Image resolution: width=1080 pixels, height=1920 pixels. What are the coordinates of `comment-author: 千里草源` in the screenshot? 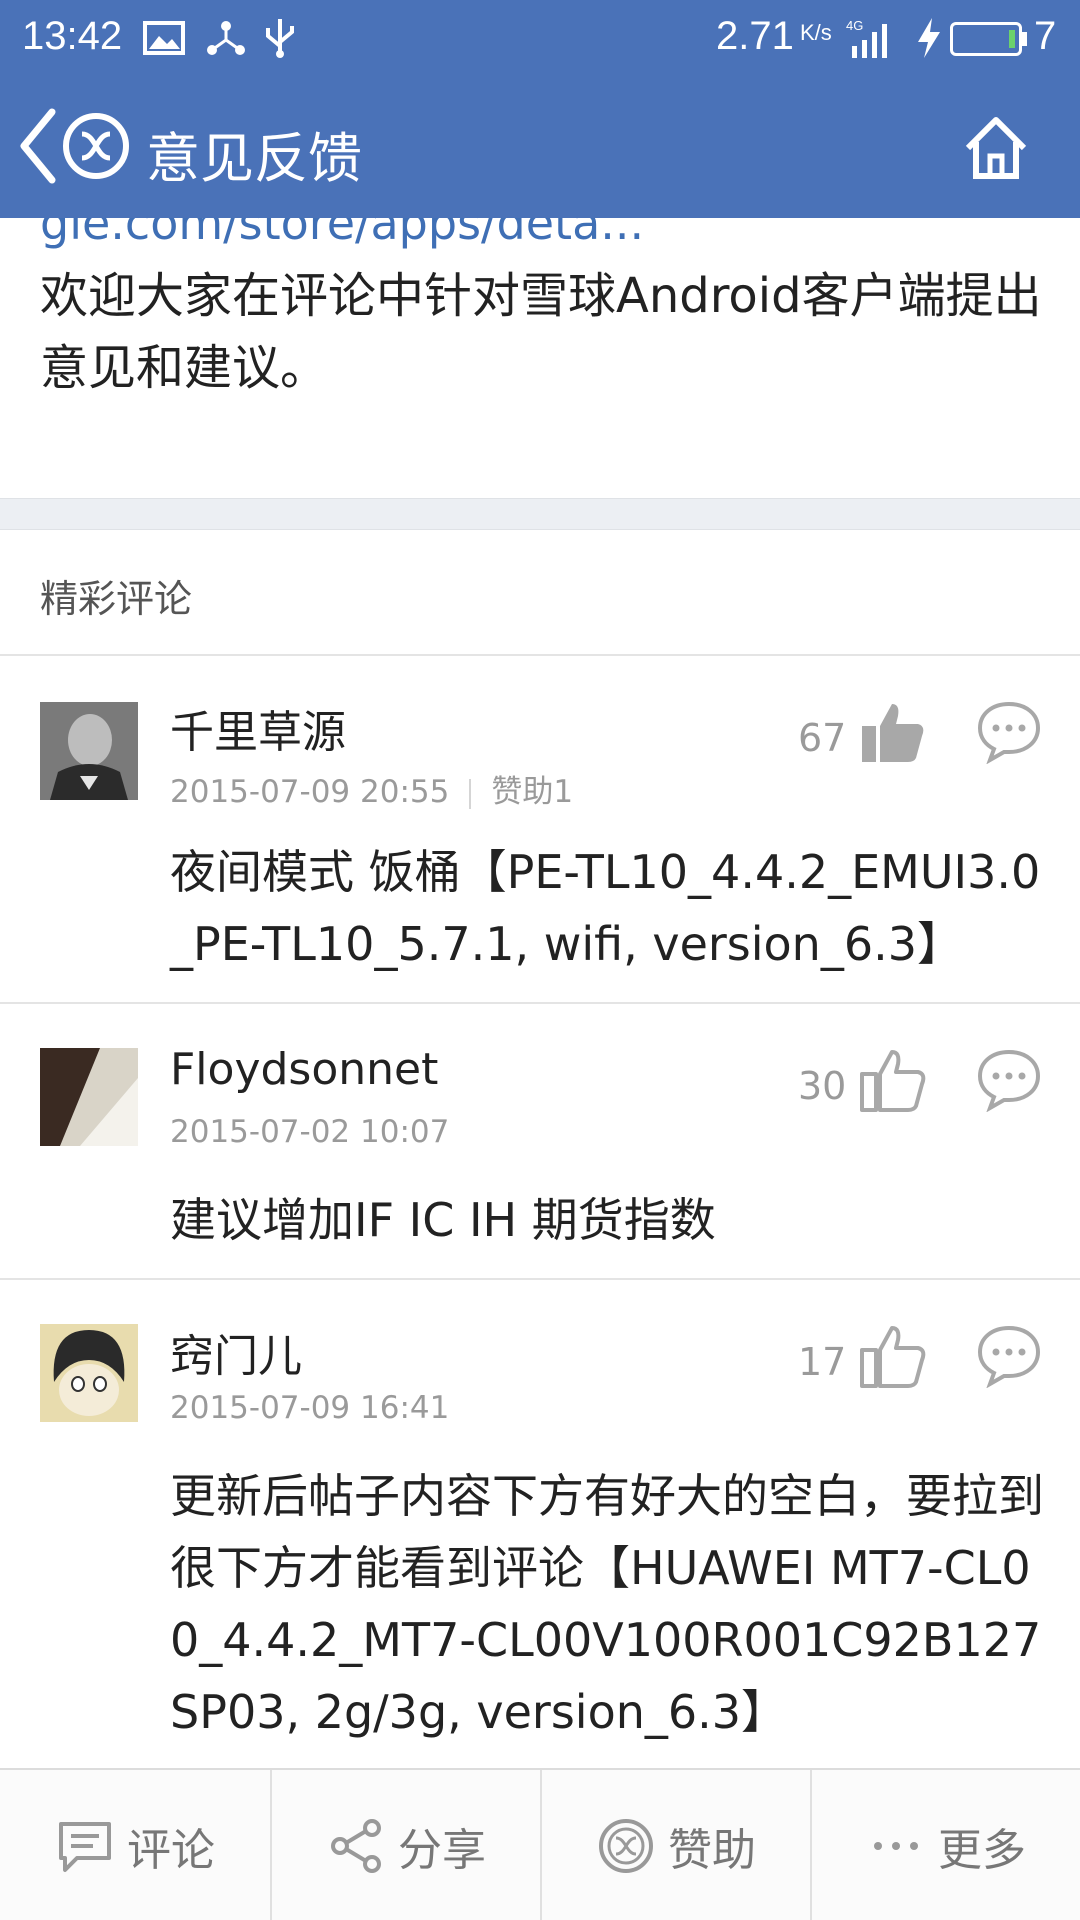 It's located at (258, 728).